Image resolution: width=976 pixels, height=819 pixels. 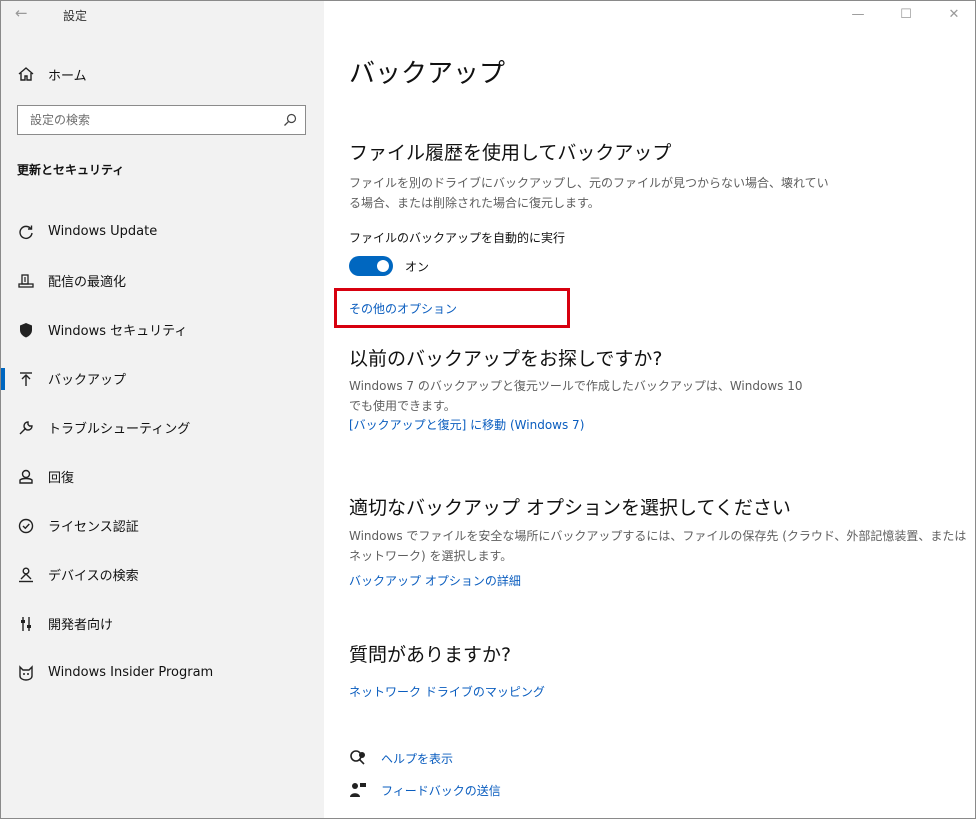 I want to click on get-help-link: ヘルプを表示, so click(x=417, y=758).